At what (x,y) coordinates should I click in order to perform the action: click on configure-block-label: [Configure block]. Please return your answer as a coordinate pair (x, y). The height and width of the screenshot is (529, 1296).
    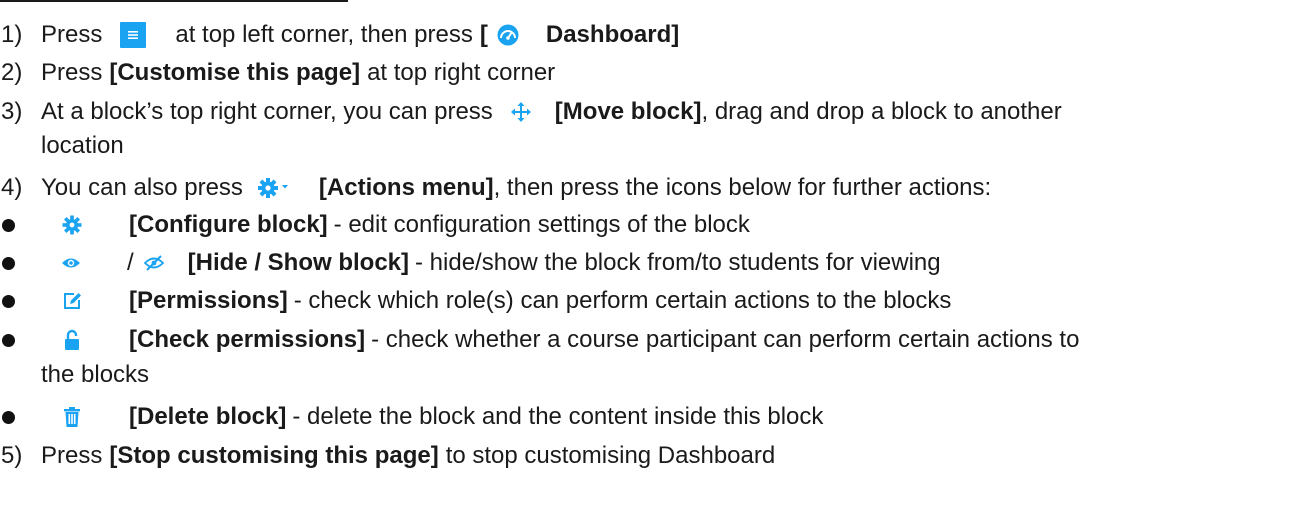
    Looking at the image, I should click on (228, 224).